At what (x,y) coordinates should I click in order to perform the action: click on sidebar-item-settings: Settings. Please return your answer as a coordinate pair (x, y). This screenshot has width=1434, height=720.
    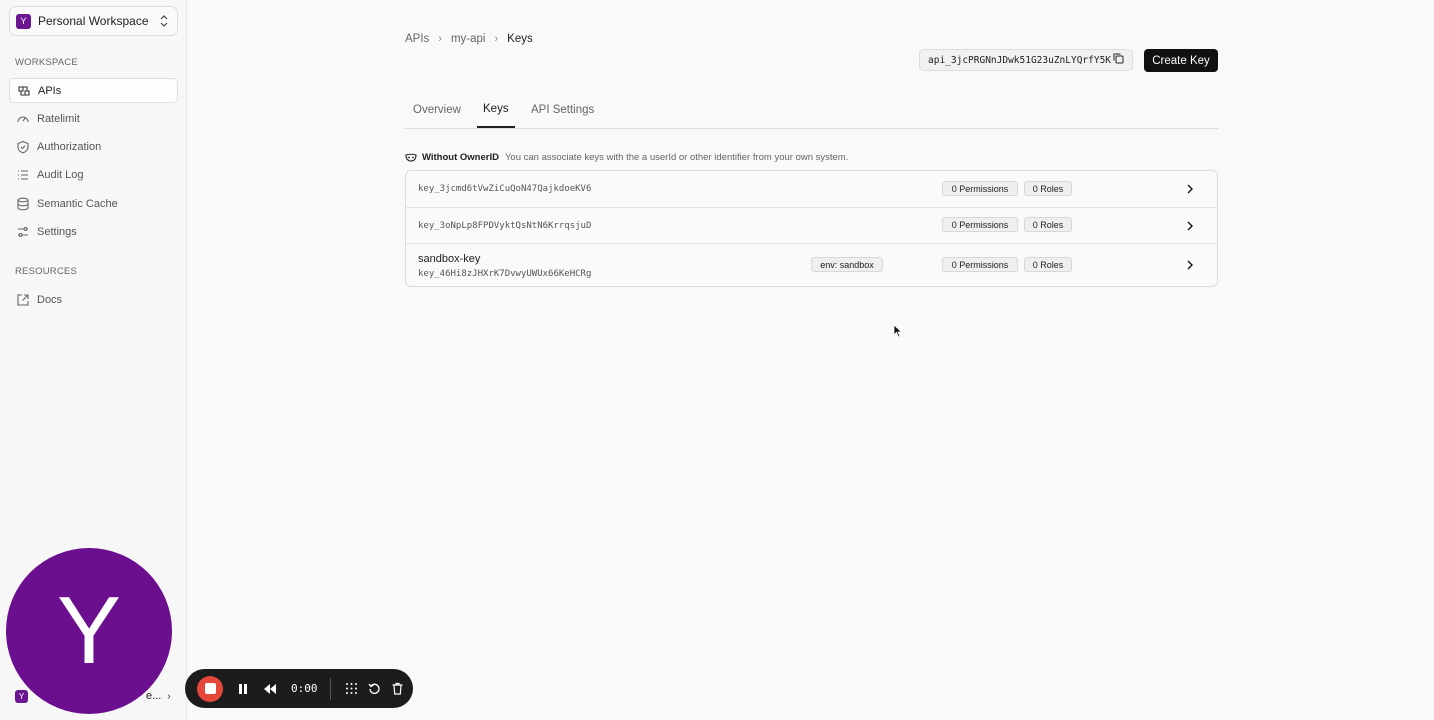
    Looking at the image, I should click on (93, 231).